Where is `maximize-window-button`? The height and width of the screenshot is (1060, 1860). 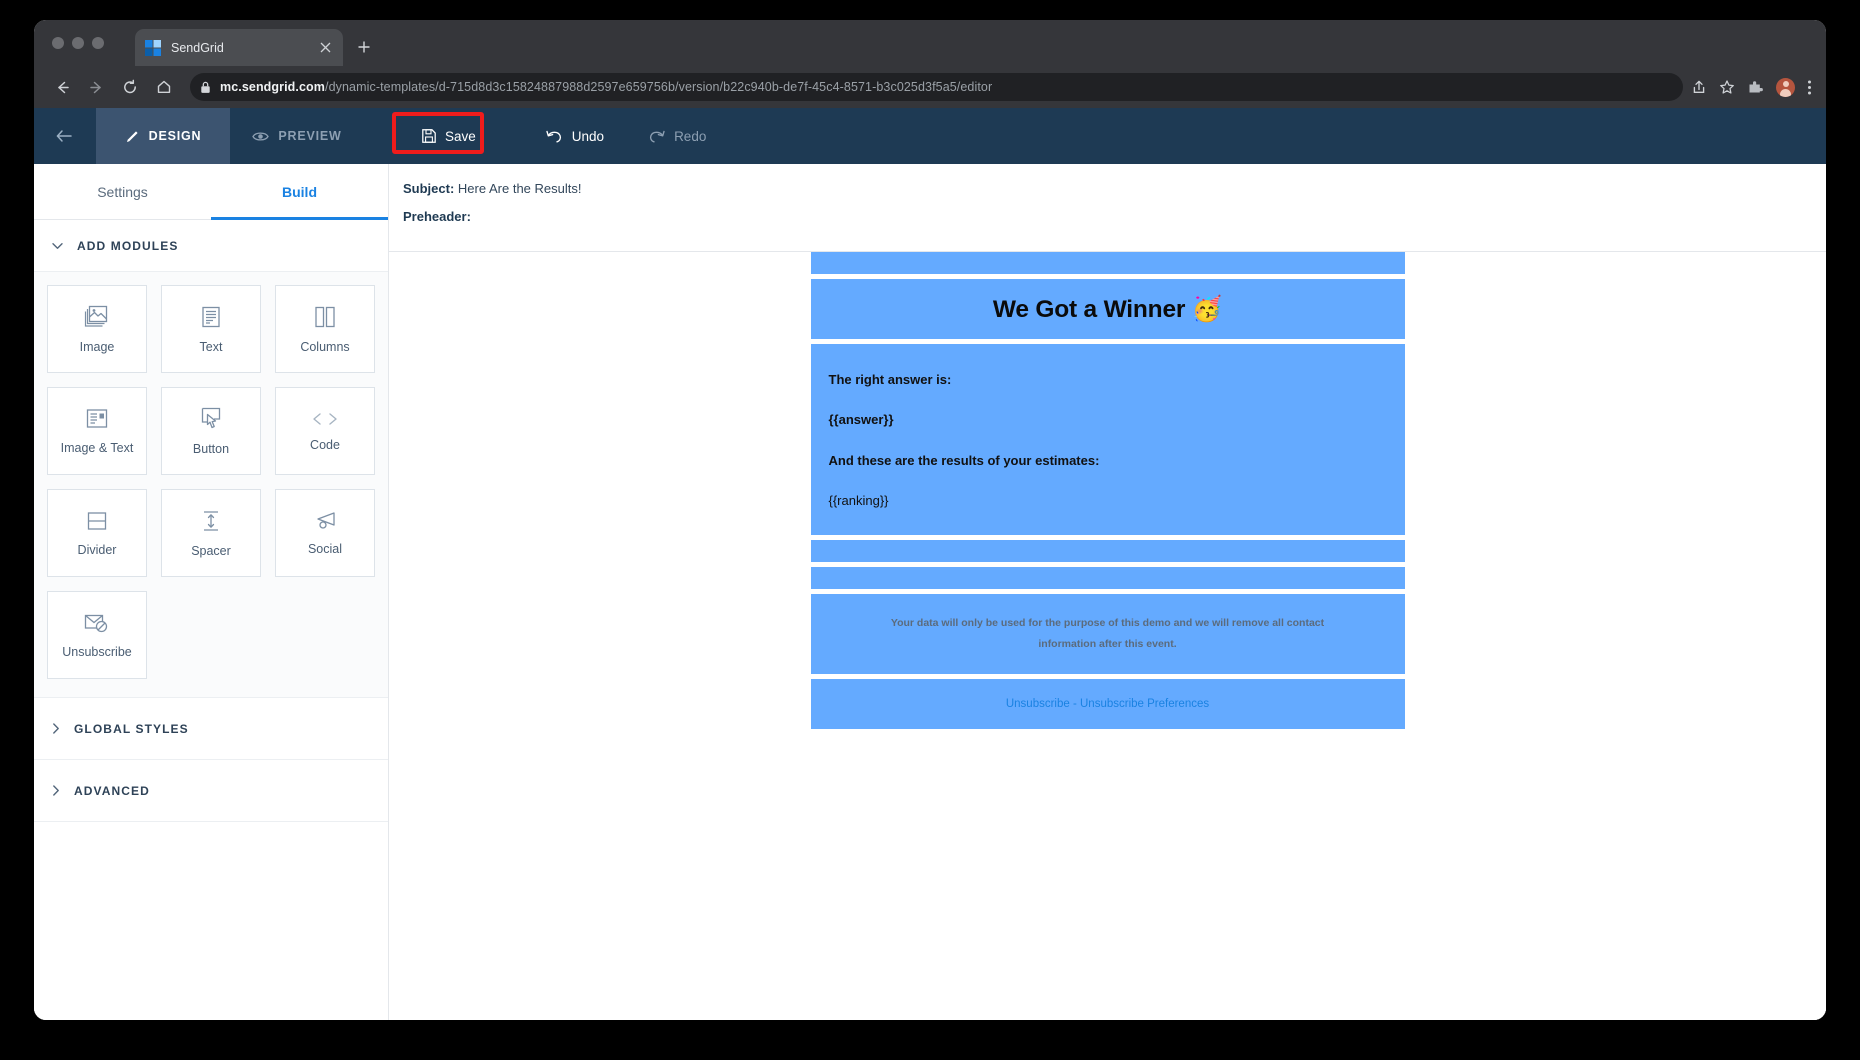
maximize-window-button is located at coordinates (98, 43).